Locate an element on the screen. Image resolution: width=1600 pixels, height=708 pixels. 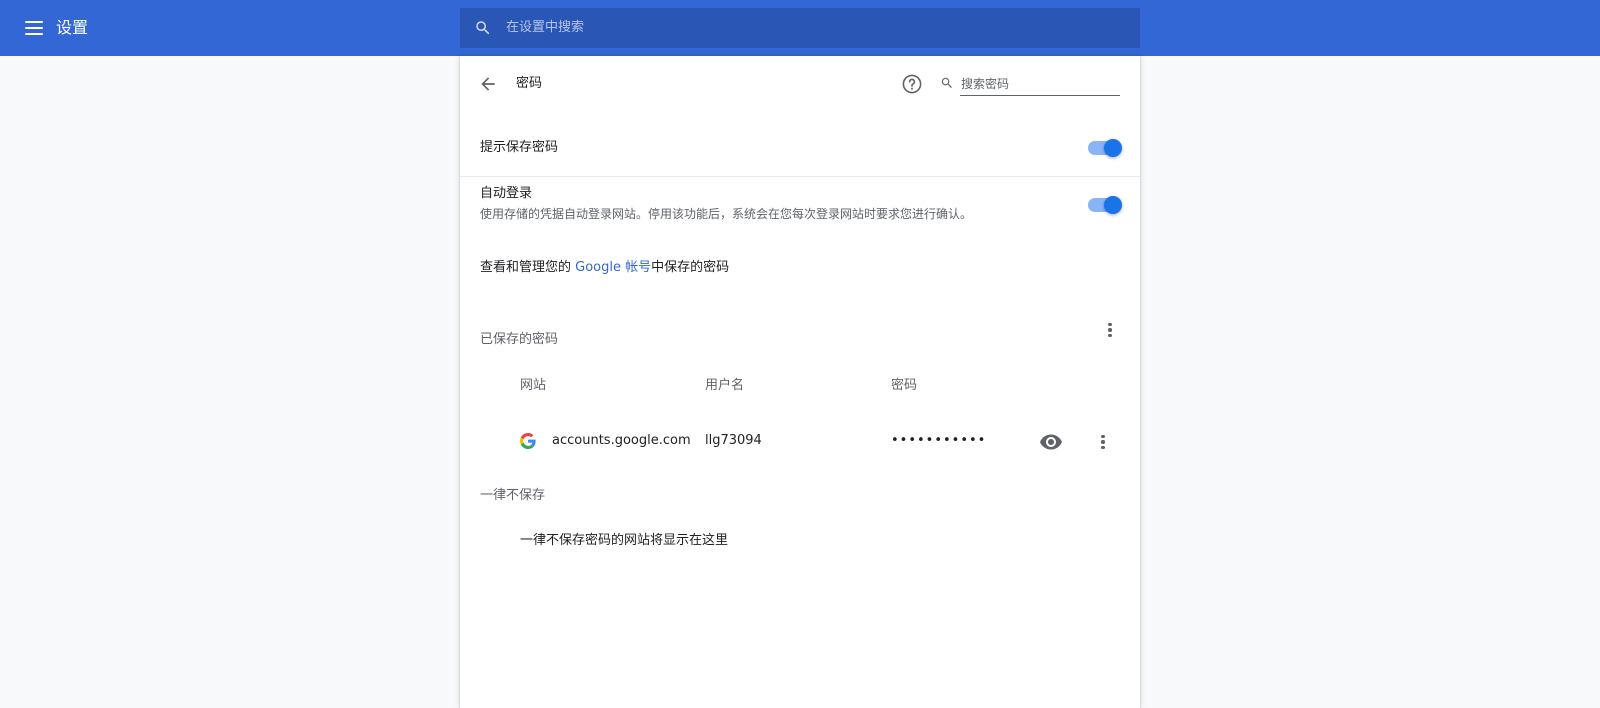
column-header-site: 网站 is located at coordinates (533, 385).